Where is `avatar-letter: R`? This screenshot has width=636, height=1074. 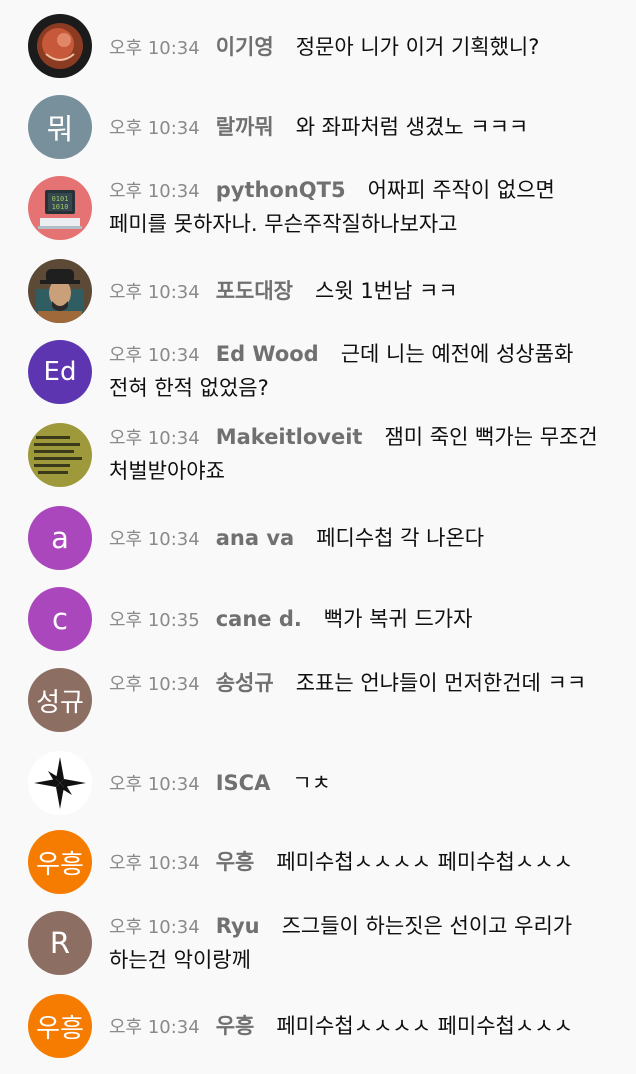 avatar-letter: R is located at coordinates (60, 943).